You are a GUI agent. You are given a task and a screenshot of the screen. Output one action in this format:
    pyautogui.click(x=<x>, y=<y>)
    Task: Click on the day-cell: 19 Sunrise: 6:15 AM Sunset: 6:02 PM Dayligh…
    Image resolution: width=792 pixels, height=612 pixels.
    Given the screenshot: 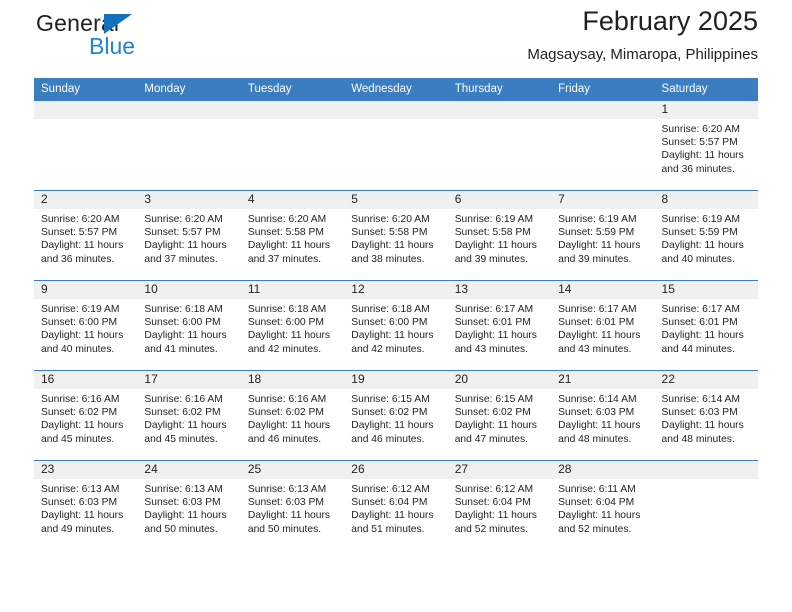 What is the action you would take?
    pyautogui.click(x=396, y=415)
    